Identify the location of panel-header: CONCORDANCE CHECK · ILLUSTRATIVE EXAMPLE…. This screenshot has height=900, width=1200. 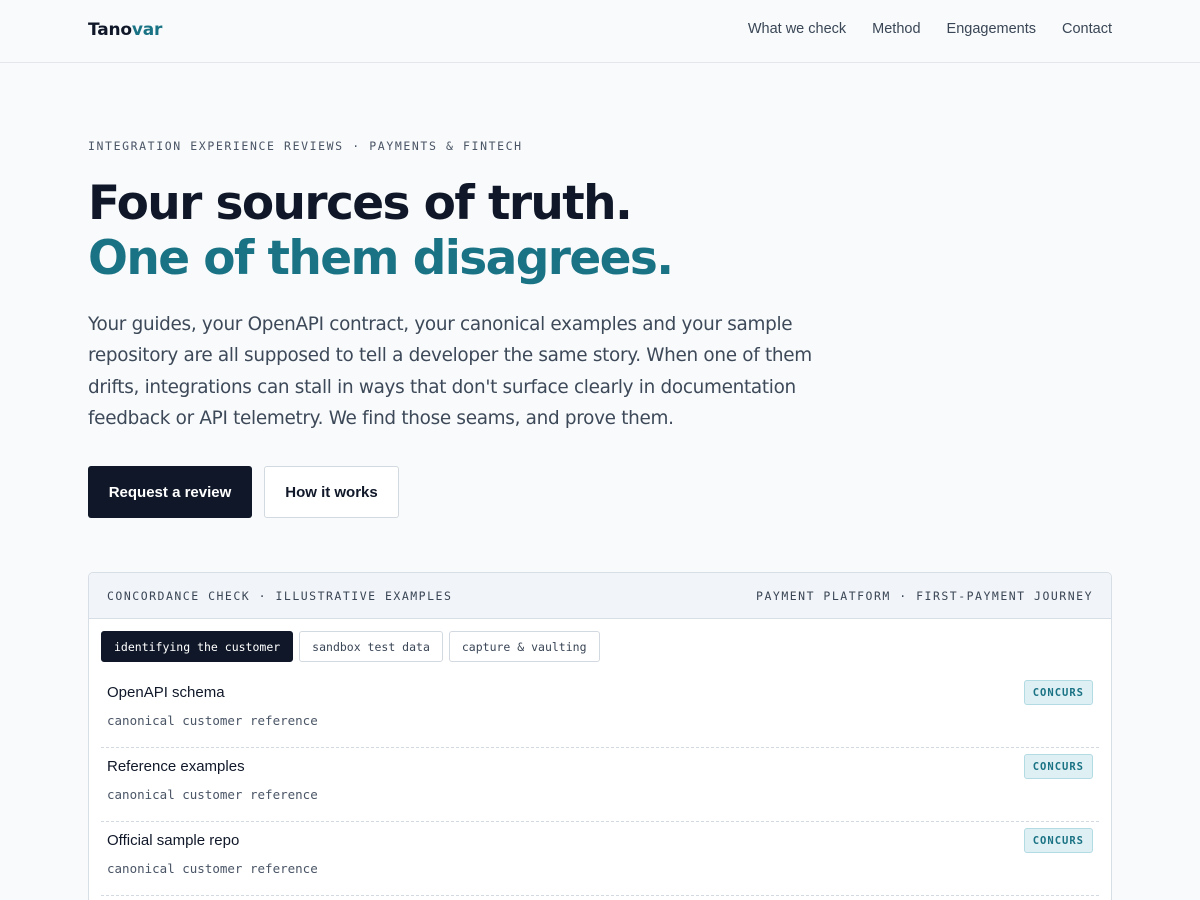
(600, 596).